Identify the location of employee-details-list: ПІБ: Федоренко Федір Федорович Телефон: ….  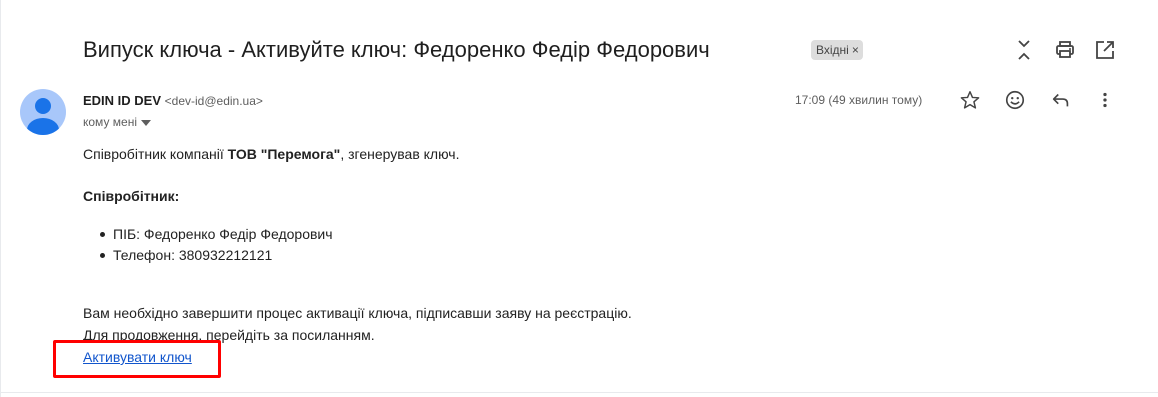
(216, 245).